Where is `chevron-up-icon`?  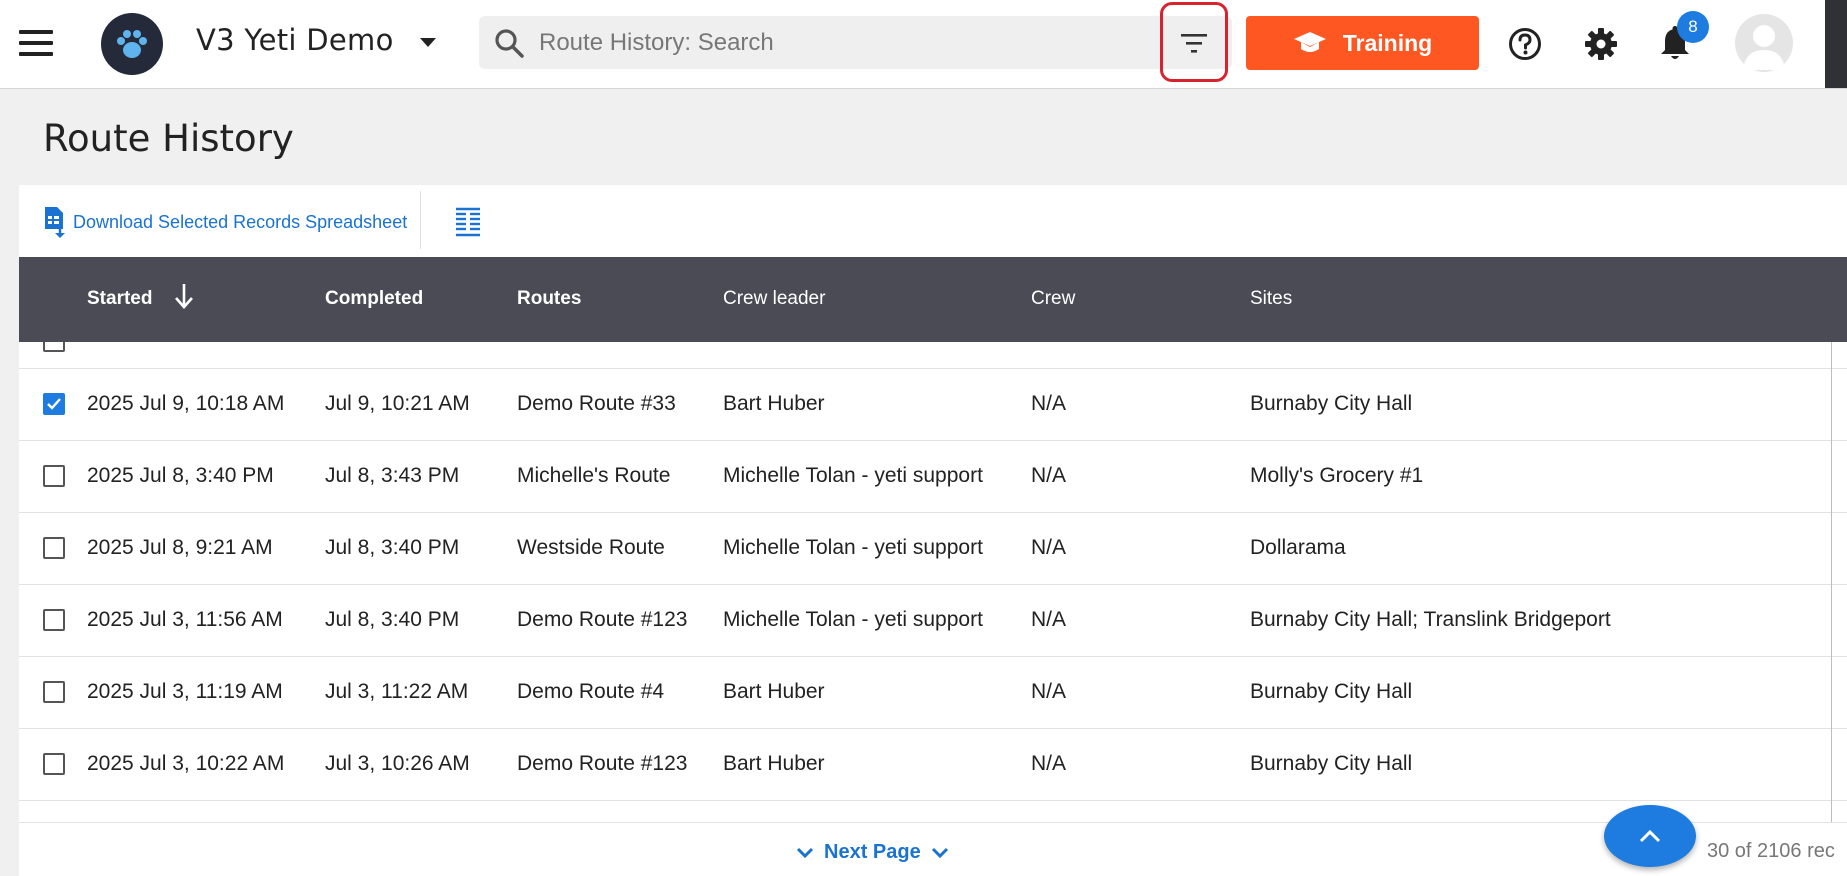 chevron-up-icon is located at coordinates (1650, 836).